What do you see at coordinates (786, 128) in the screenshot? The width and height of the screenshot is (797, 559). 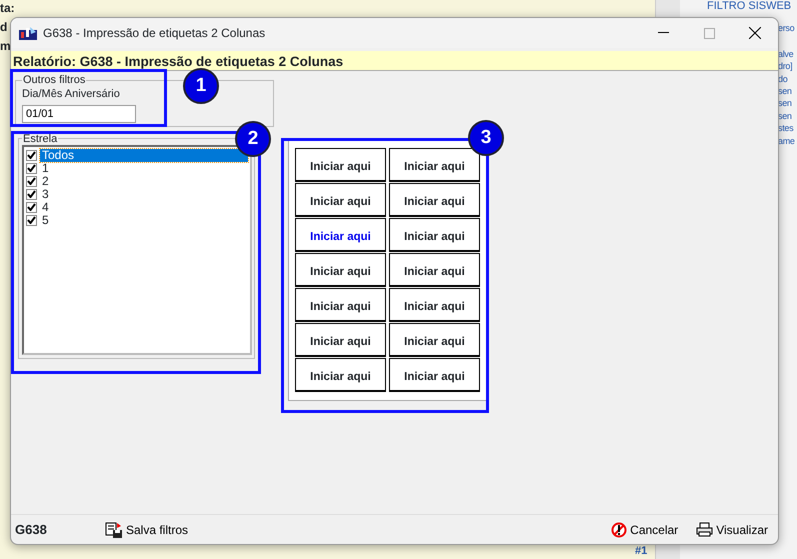 I see `background-text: stes` at bounding box center [786, 128].